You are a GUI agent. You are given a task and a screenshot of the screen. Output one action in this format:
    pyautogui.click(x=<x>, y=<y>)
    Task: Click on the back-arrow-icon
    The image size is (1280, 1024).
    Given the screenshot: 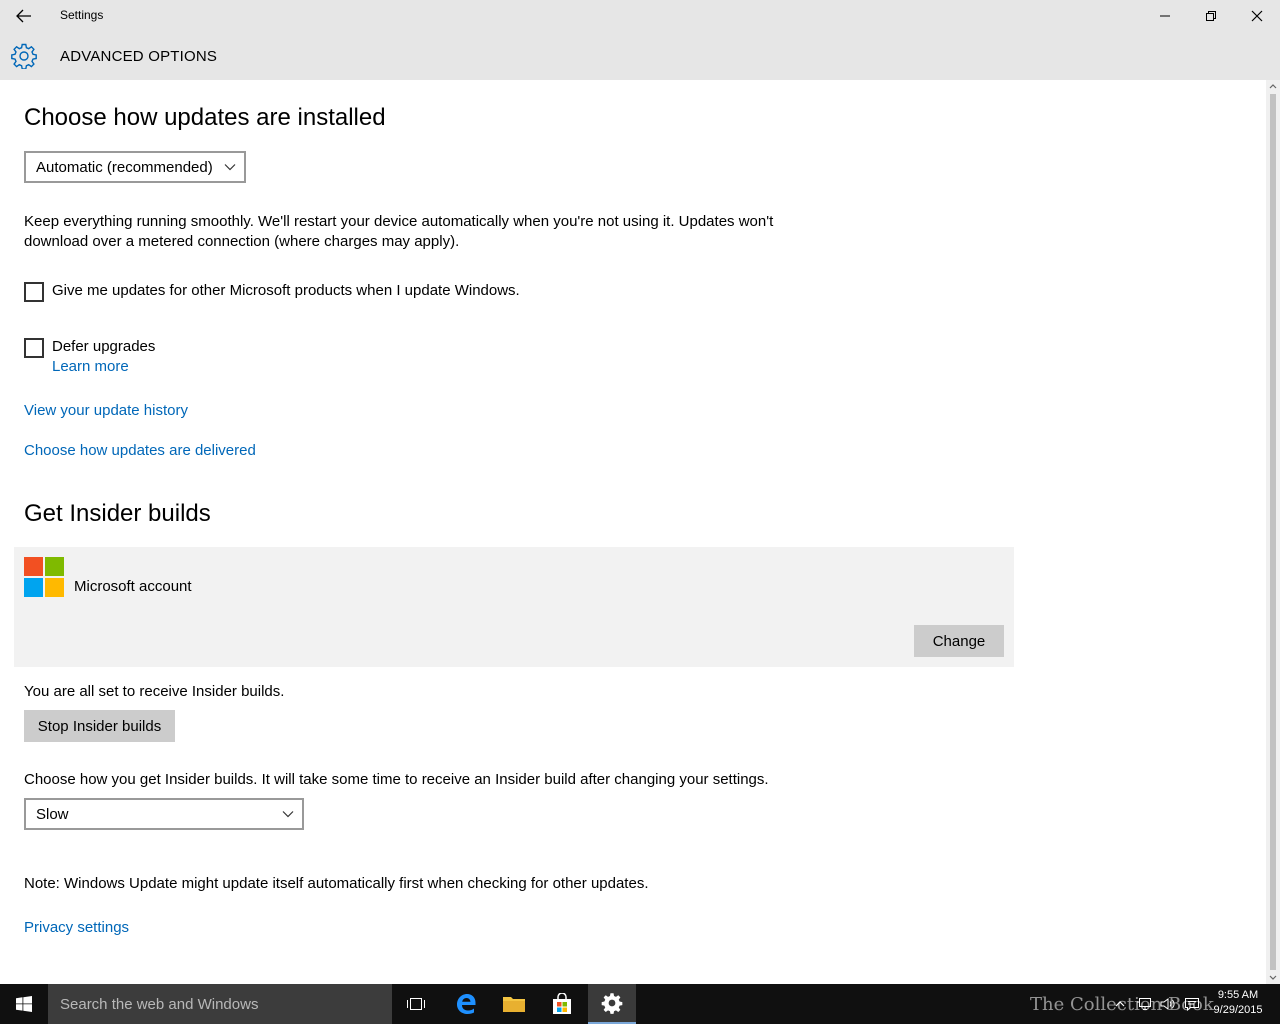 What is the action you would take?
    pyautogui.click(x=23, y=16)
    